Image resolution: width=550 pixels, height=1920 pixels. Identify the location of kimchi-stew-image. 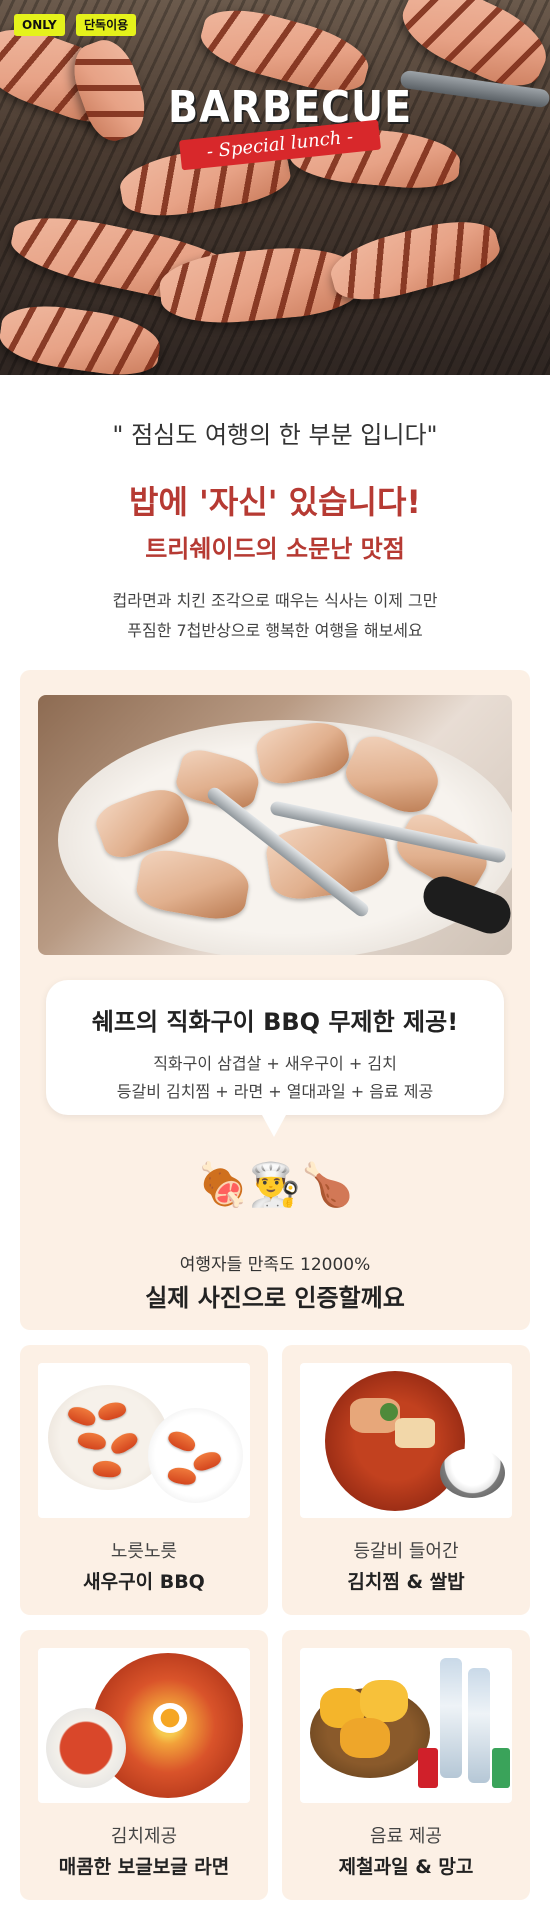
(406, 1440).